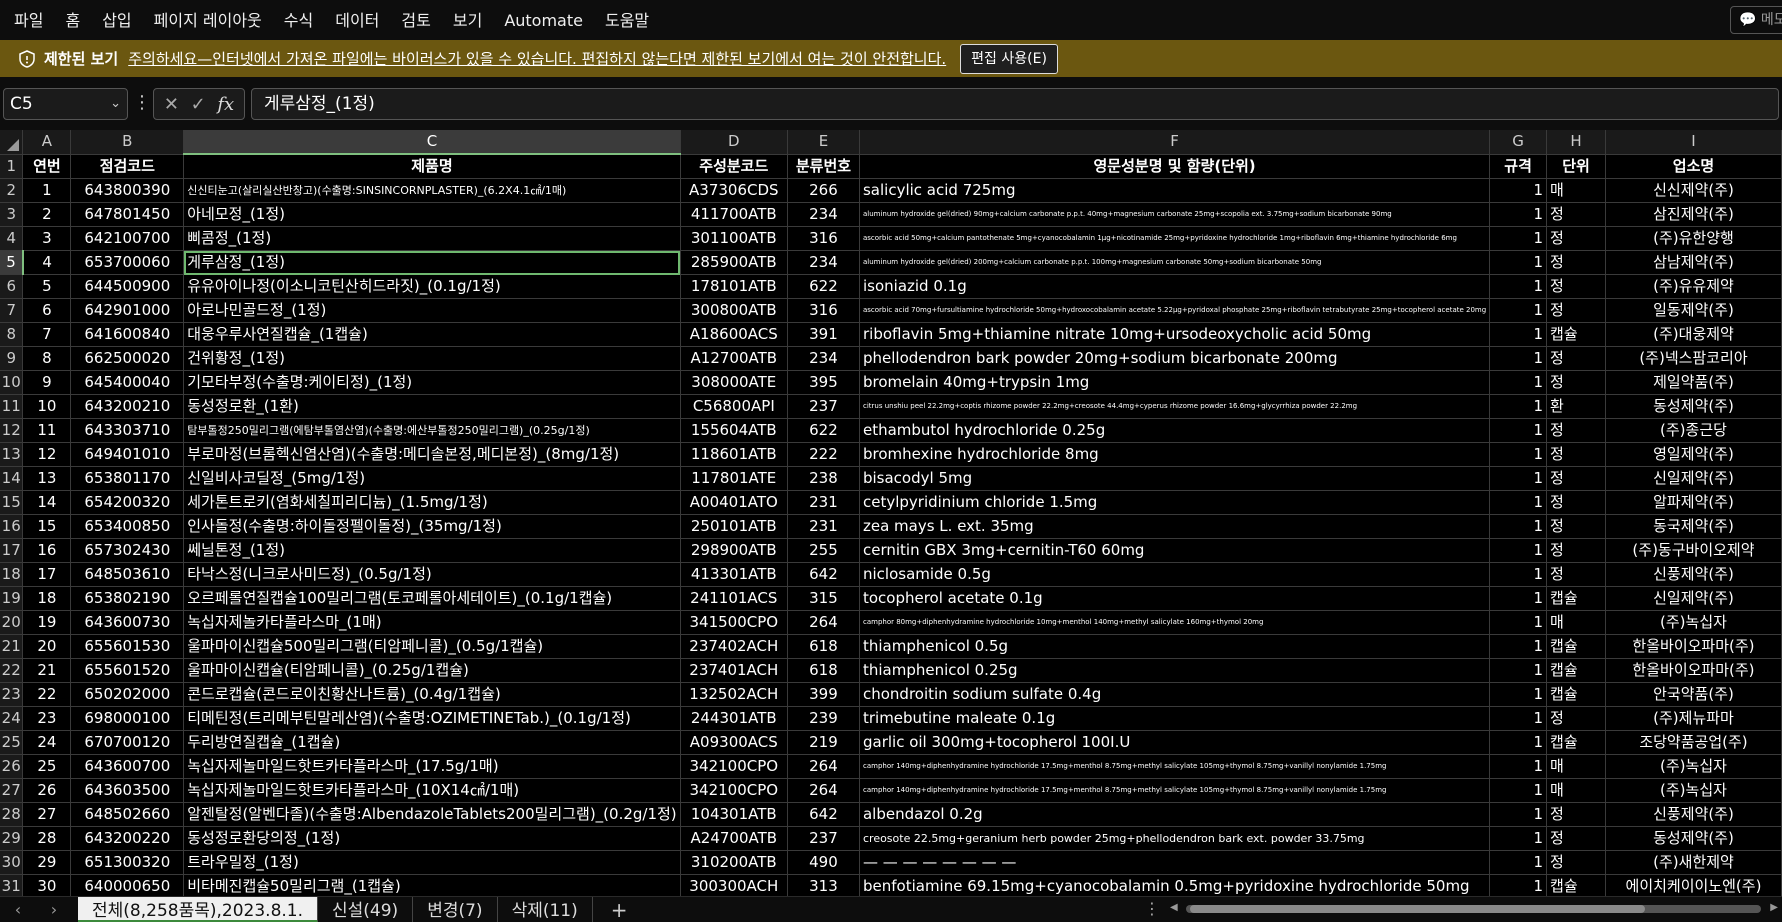 This screenshot has height=922, width=1782. What do you see at coordinates (619, 910) in the screenshot?
I see `add-sheet-button: +` at bounding box center [619, 910].